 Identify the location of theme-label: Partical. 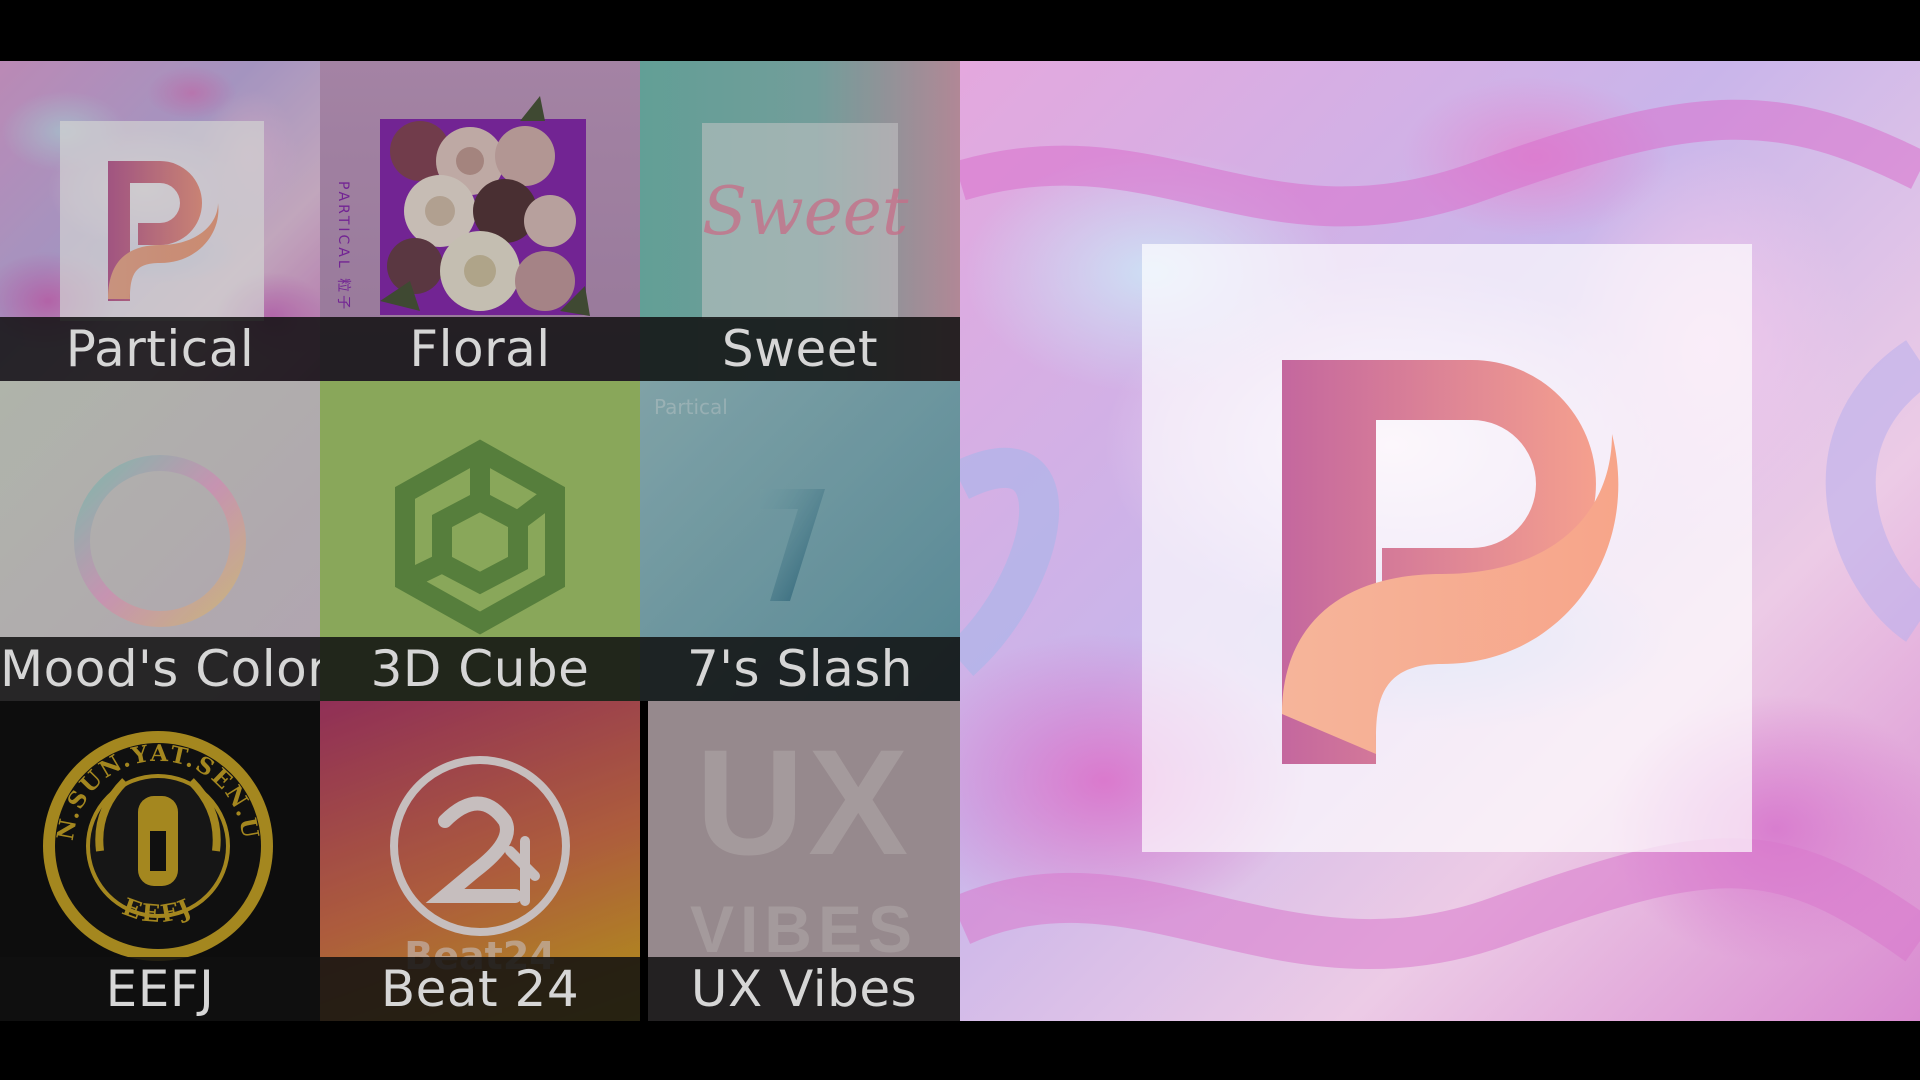
(160, 349).